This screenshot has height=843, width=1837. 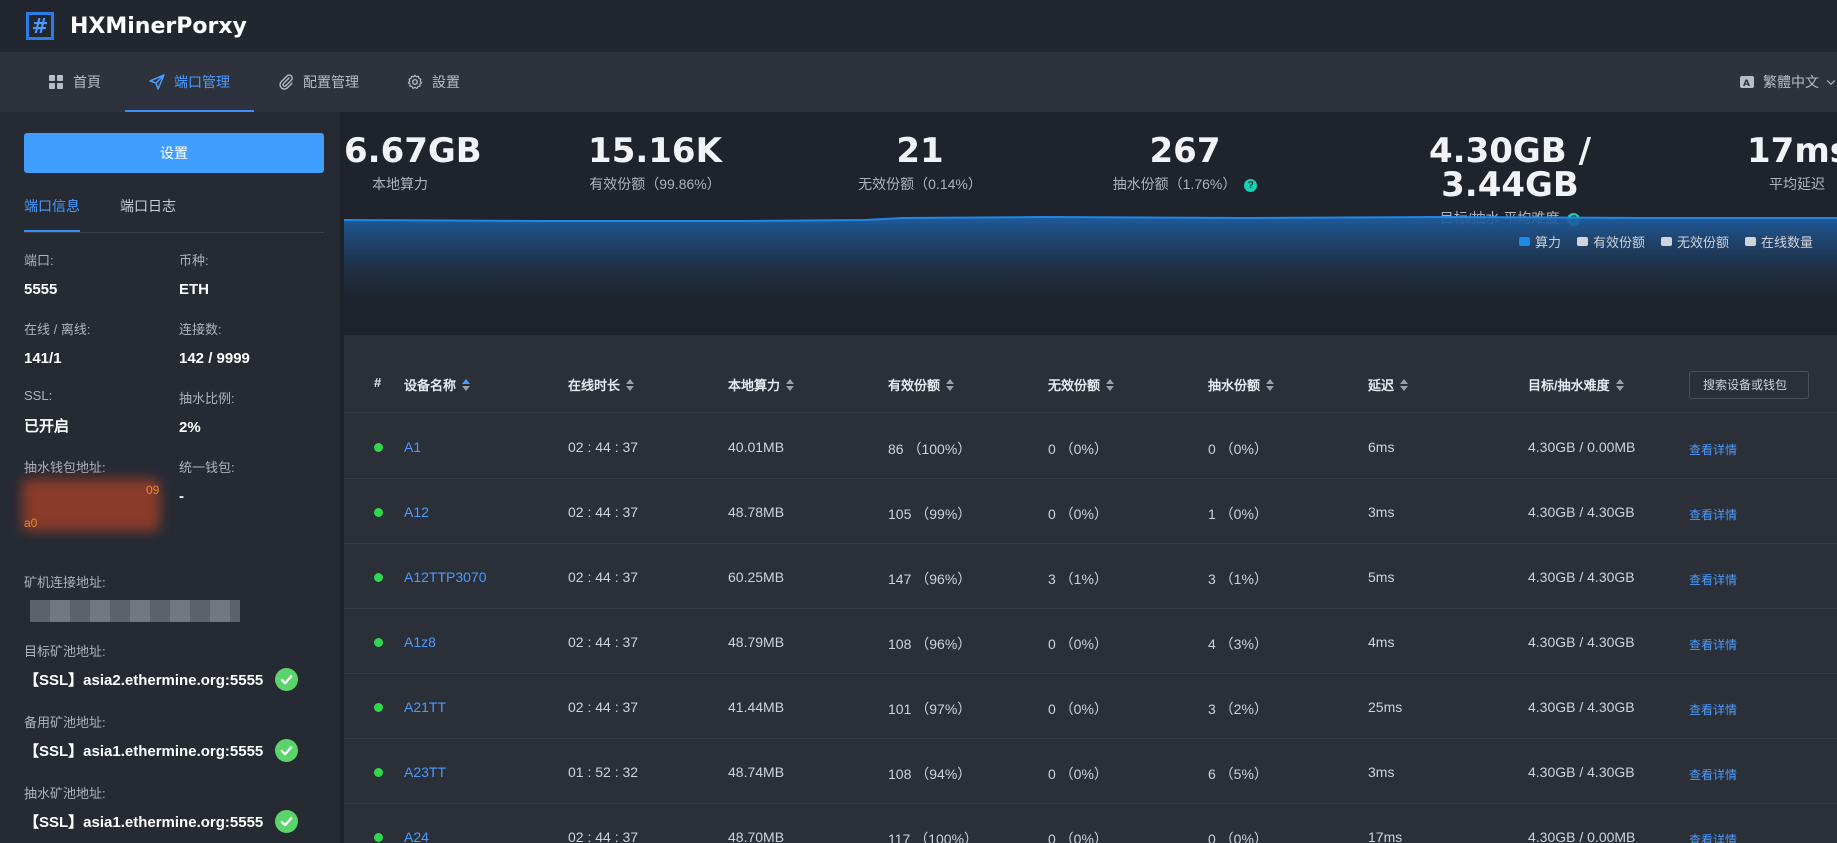 I want to click on port-value: 5555, so click(x=41, y=289).